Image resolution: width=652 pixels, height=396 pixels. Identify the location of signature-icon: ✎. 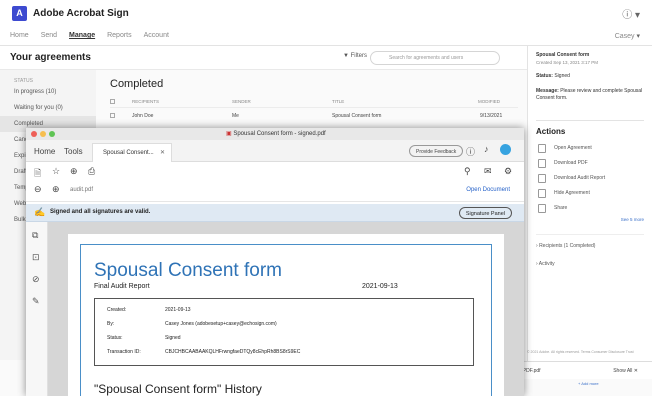
(36, 301).